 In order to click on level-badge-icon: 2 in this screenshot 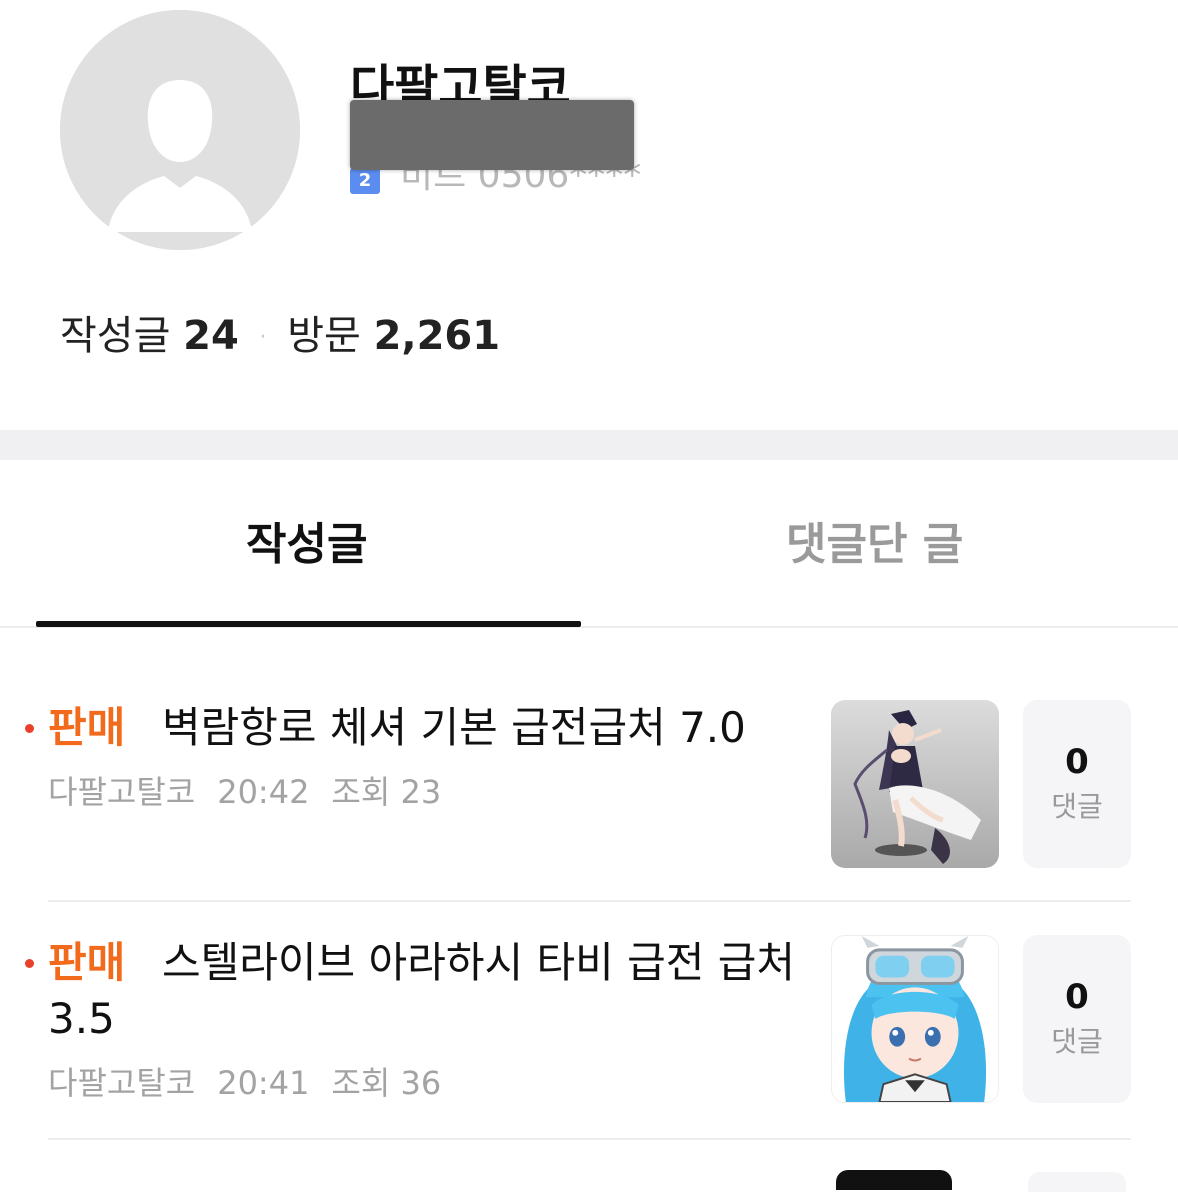, I will do `click(365, 181)`.